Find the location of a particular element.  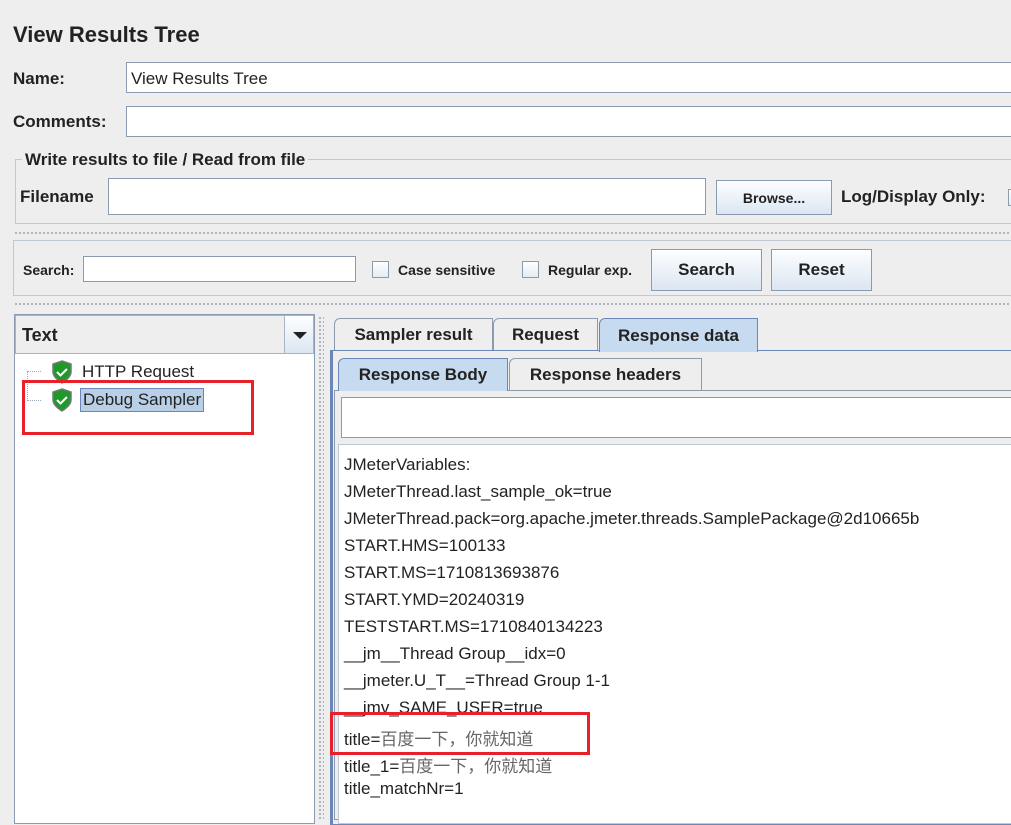

case-sensitive-checkbox is located at coordinates (380, 269).